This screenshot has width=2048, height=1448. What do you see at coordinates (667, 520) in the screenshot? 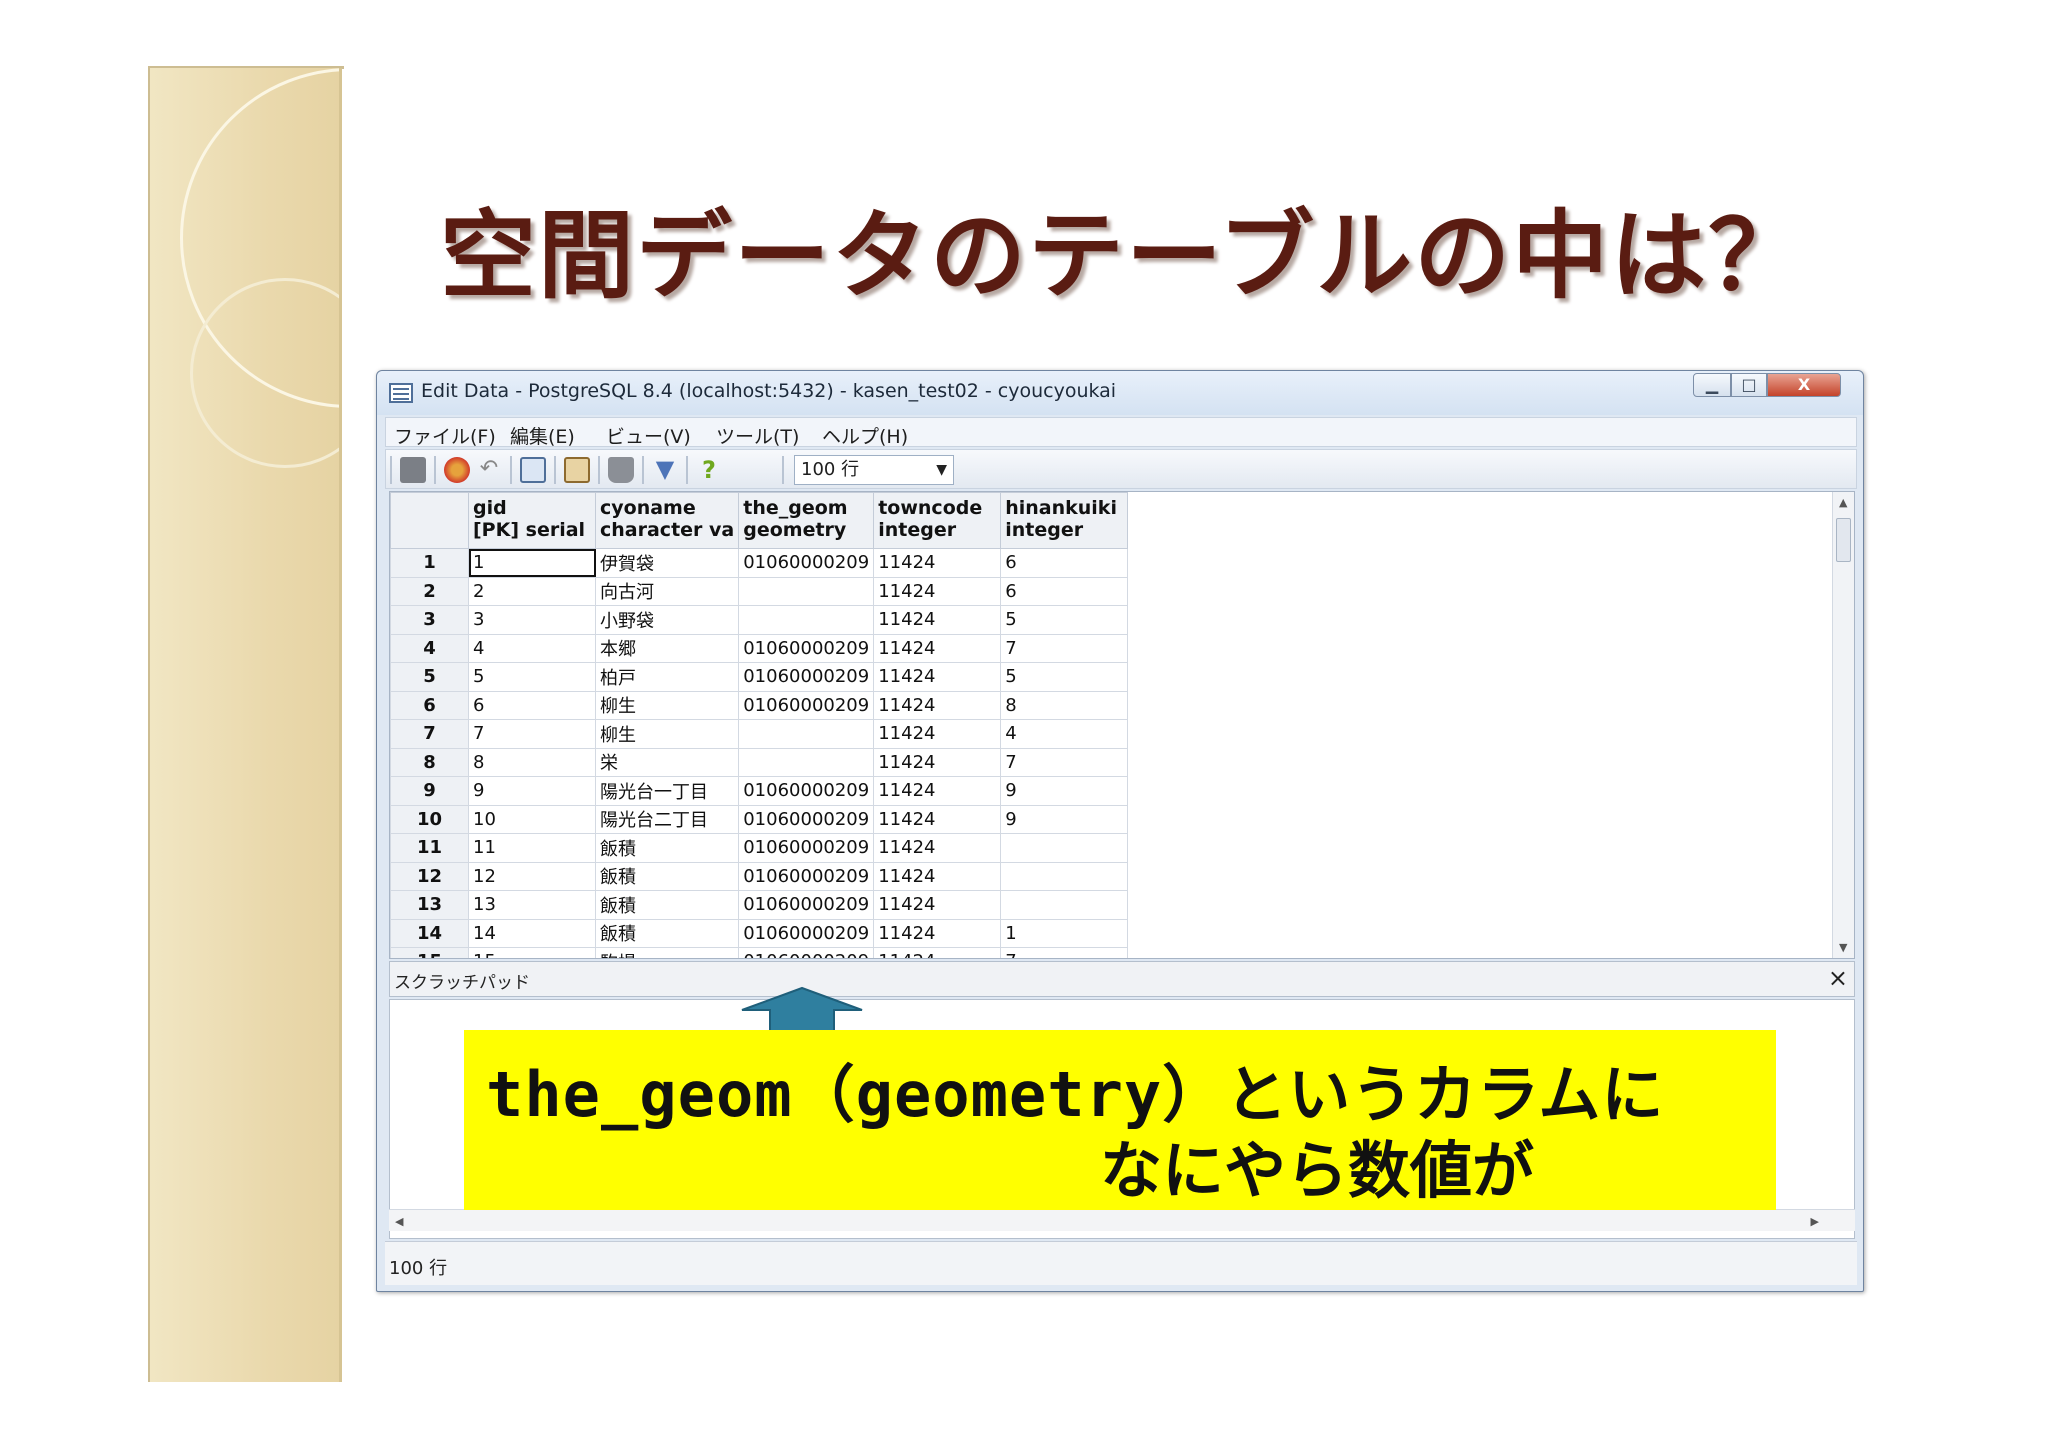
I see `column-header: cyoname character va` at bounding box center [667, 520].